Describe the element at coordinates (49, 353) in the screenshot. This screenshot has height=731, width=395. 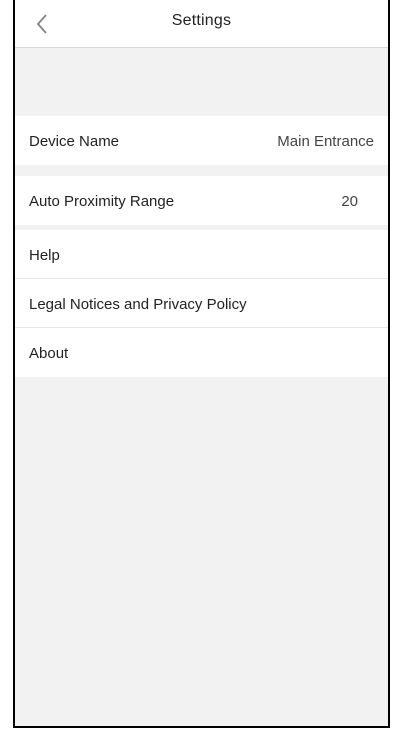
I see `about-label: About` at that location.